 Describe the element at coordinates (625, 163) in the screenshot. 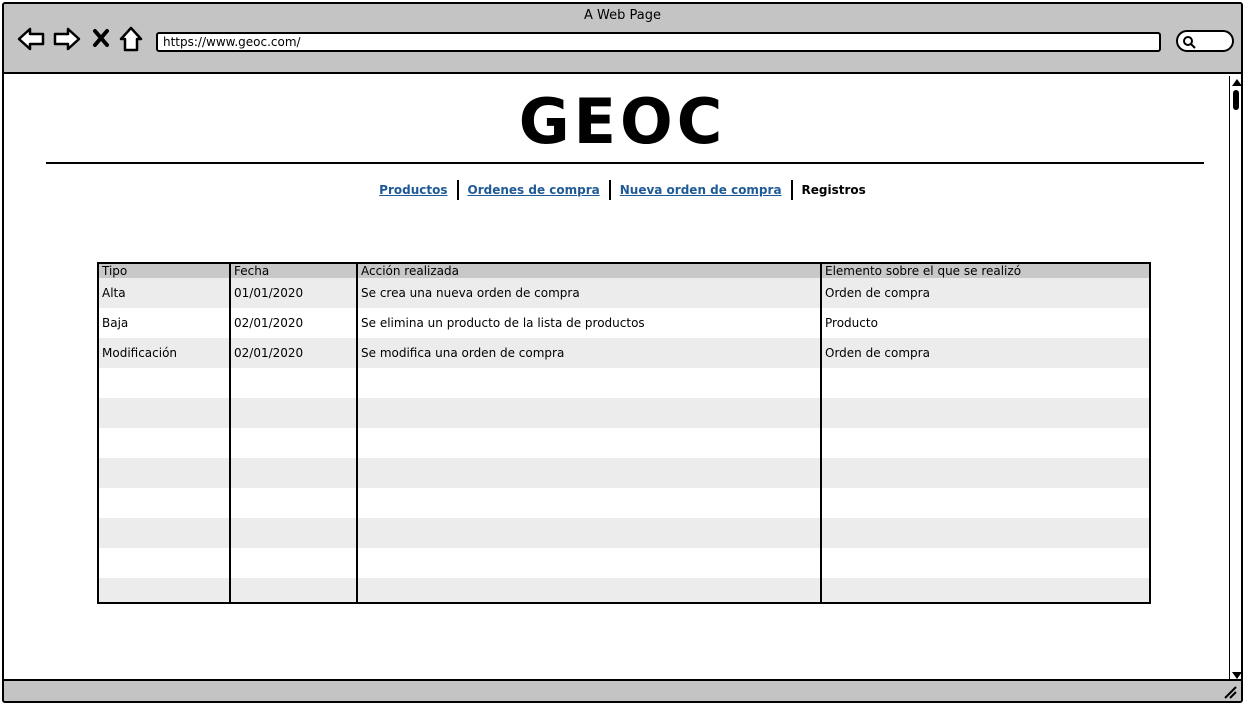

I see `header-divider` at that location.